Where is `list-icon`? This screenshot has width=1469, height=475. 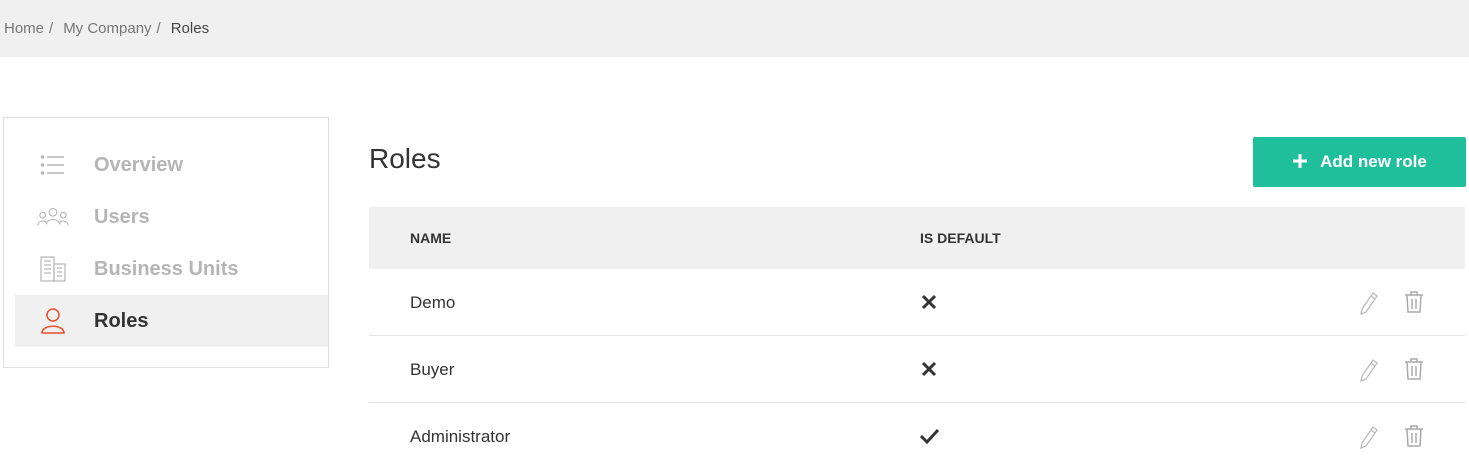 list-icon is located at coordinates (53, 165).